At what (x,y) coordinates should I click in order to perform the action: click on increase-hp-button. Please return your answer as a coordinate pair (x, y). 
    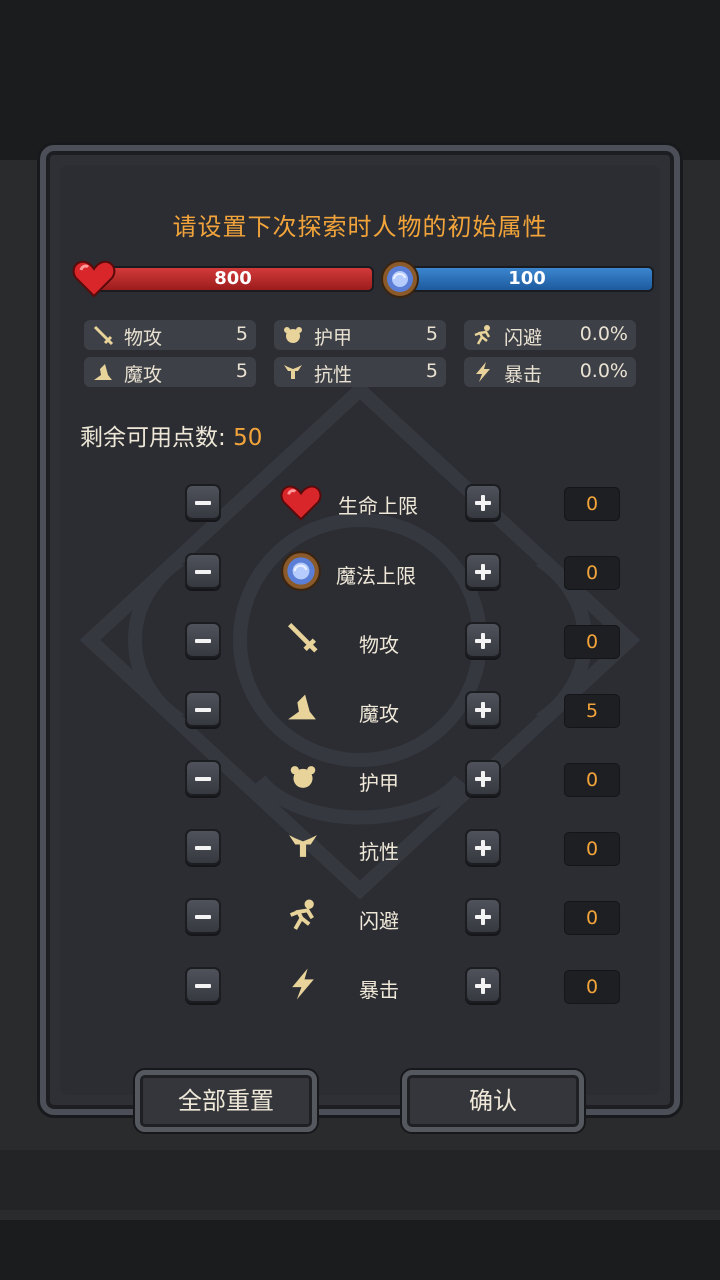
    Looking at the image, I should click on (483, 502).